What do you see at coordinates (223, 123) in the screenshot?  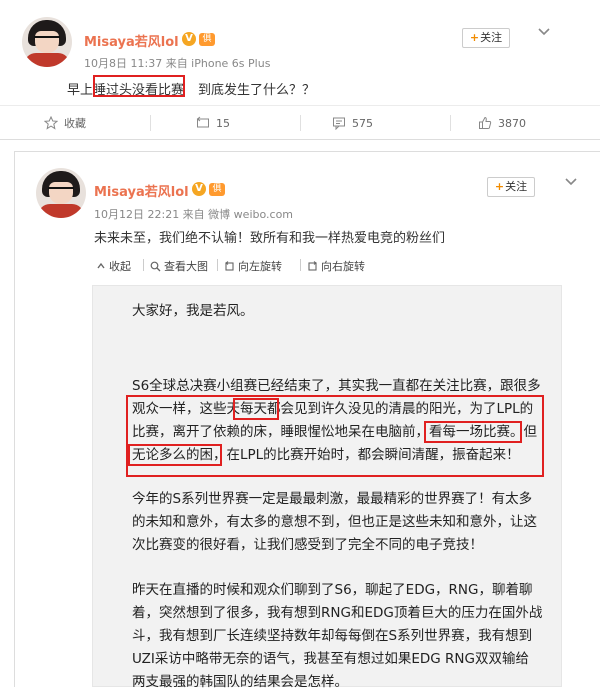 I see `repost-count: 15` at bounding box center [223, 123].